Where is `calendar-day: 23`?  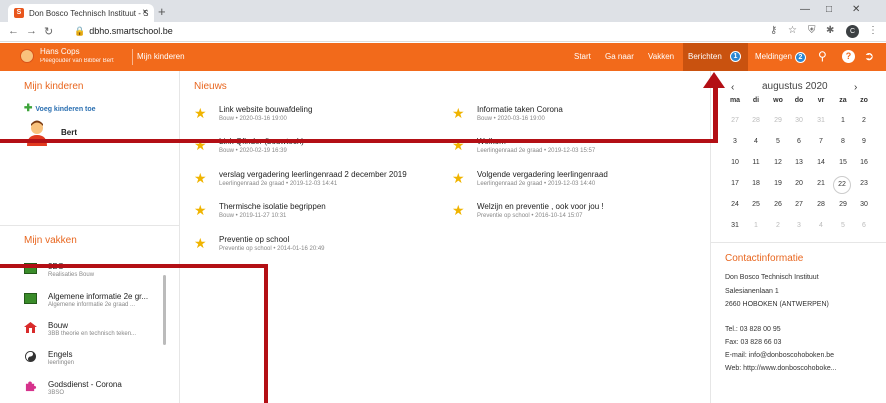 calendar-day: 23 is located at coordinates (864, 184).